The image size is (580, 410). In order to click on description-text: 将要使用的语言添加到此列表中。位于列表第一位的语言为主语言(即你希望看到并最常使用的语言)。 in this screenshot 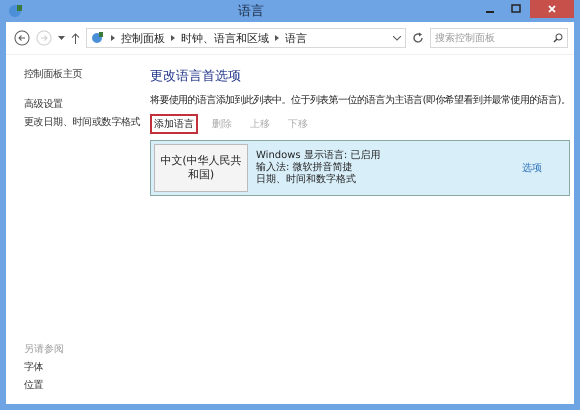, I will do `click(360, 100)`.